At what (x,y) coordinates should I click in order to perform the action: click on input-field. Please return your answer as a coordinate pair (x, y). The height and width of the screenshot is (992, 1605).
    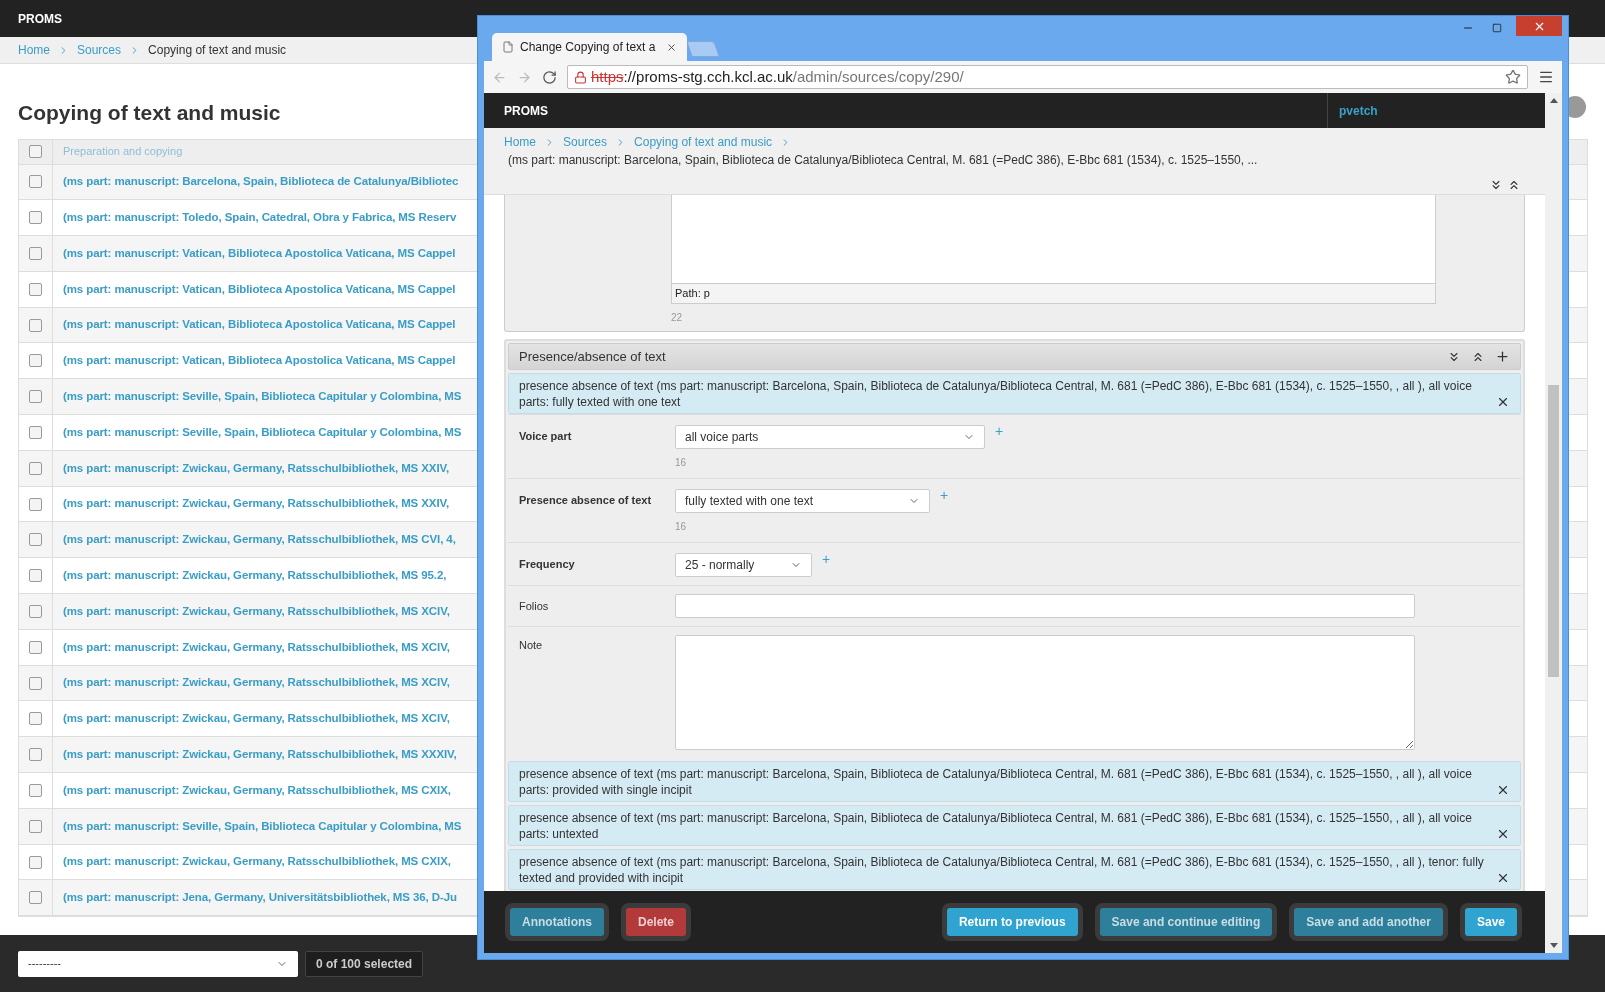
    Looking at the image, I should click on (1045, 606).